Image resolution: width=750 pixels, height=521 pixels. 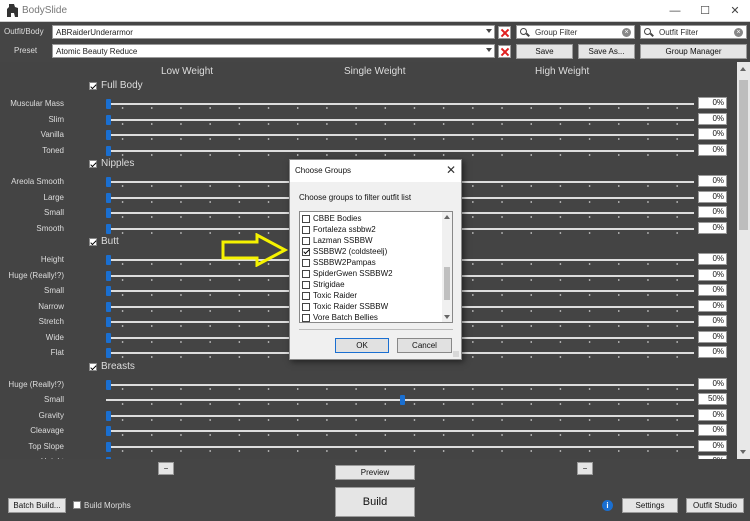 What do you see at coordinates (166, 468) in the screenshot?
I see `low-minus-button: −` at bounding box center [166, 468].